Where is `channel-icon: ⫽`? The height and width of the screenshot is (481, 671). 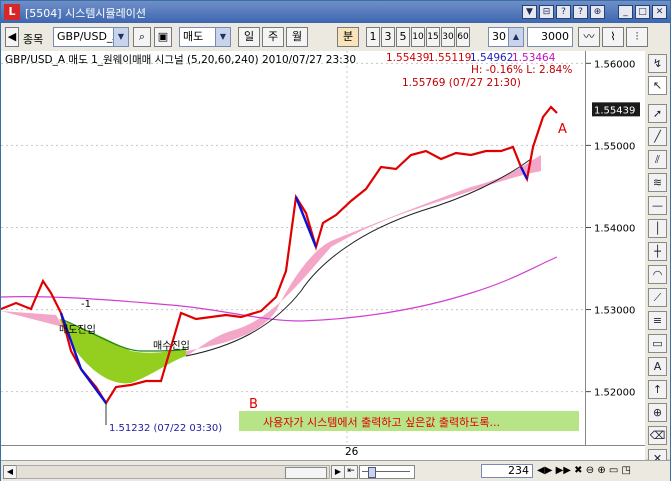 channel-icon: ⫽ is located at coordinates (657, 159).